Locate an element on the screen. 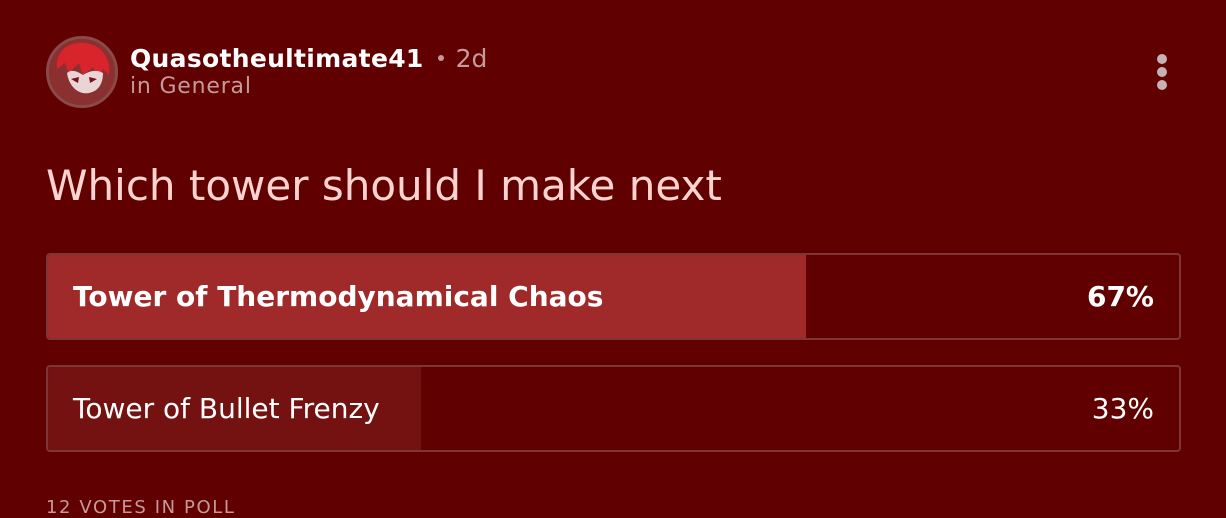 Image resolution: width=1226 pixels, height=518 pixels. post-time: 2d is located at coordinates (471, 58).